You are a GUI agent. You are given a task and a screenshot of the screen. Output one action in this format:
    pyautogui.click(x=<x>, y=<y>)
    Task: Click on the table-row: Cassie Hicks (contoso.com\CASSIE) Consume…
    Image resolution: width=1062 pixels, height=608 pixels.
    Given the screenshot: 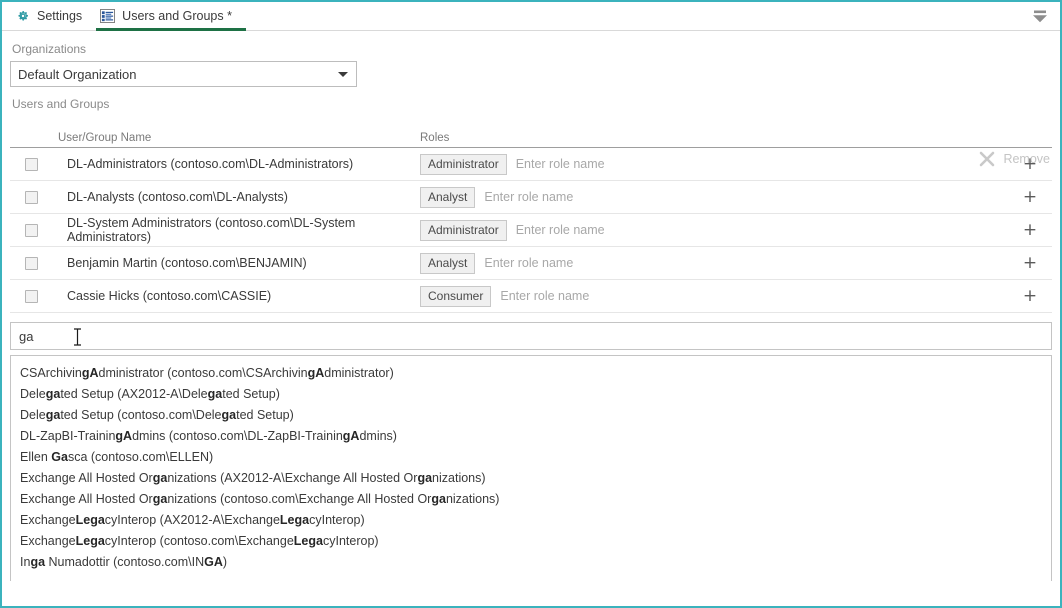 What is the action you would take?
    pyautogui.click(x=531, y=296)
    